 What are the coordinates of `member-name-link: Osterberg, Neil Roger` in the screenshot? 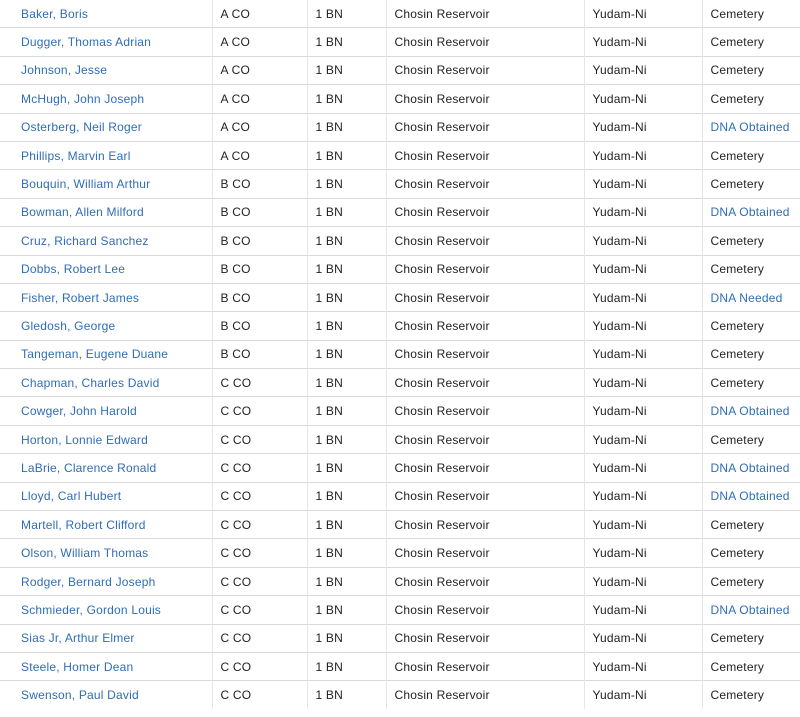 It's located at (81, 127).